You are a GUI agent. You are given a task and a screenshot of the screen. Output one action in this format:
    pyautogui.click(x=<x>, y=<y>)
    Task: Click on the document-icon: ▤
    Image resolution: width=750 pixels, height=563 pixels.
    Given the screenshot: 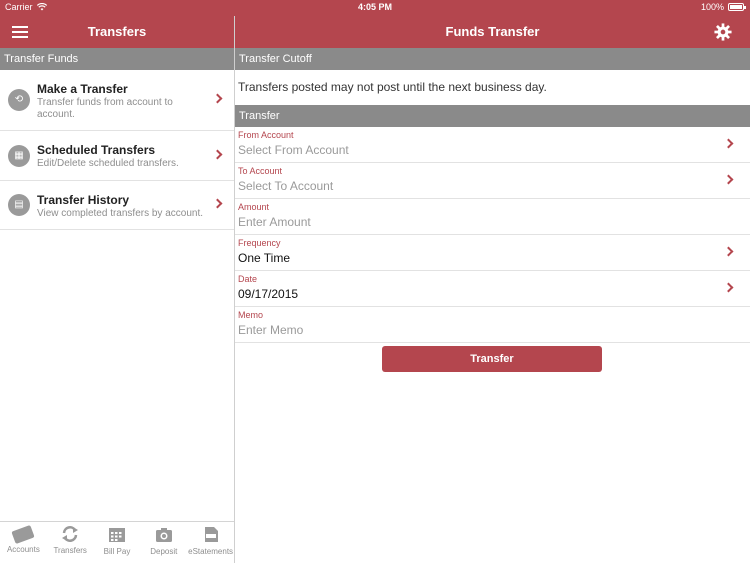 What is the action you would take?
    pyautogui.click(x=19, y=205)
    